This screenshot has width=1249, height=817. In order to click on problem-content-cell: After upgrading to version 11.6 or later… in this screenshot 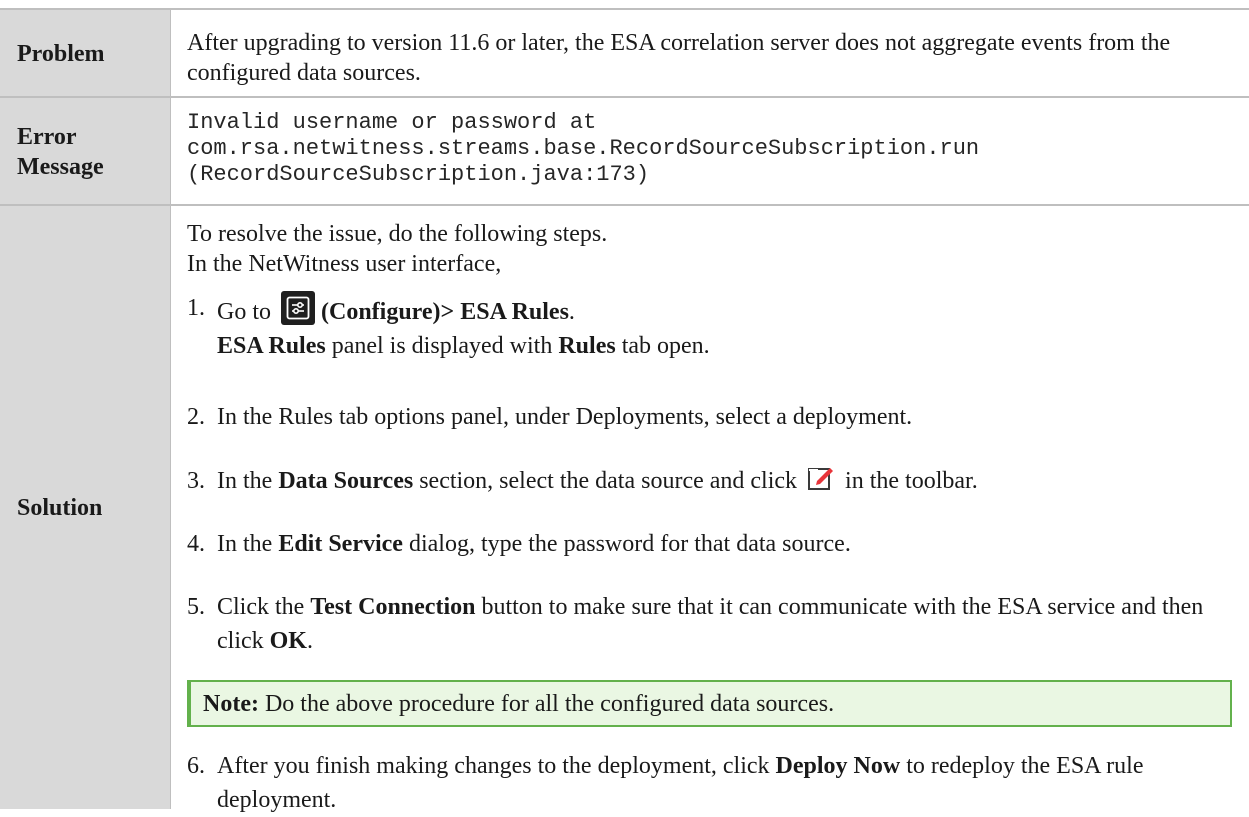, I will do `click(709, 54)`.